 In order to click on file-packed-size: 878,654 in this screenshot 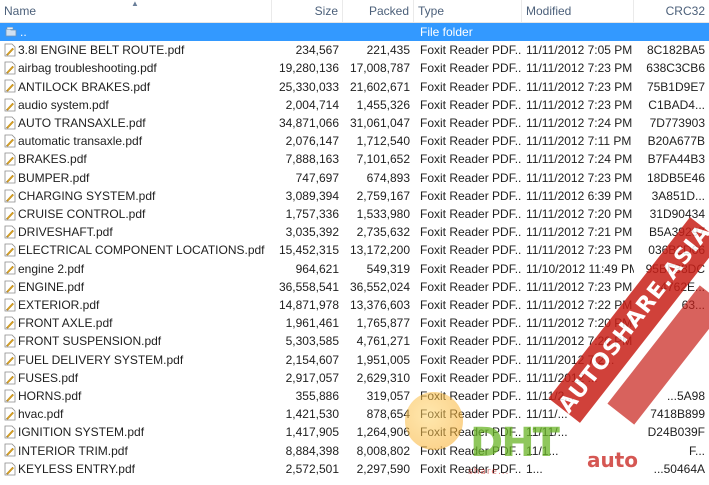, I will do `click(388, 414)`.